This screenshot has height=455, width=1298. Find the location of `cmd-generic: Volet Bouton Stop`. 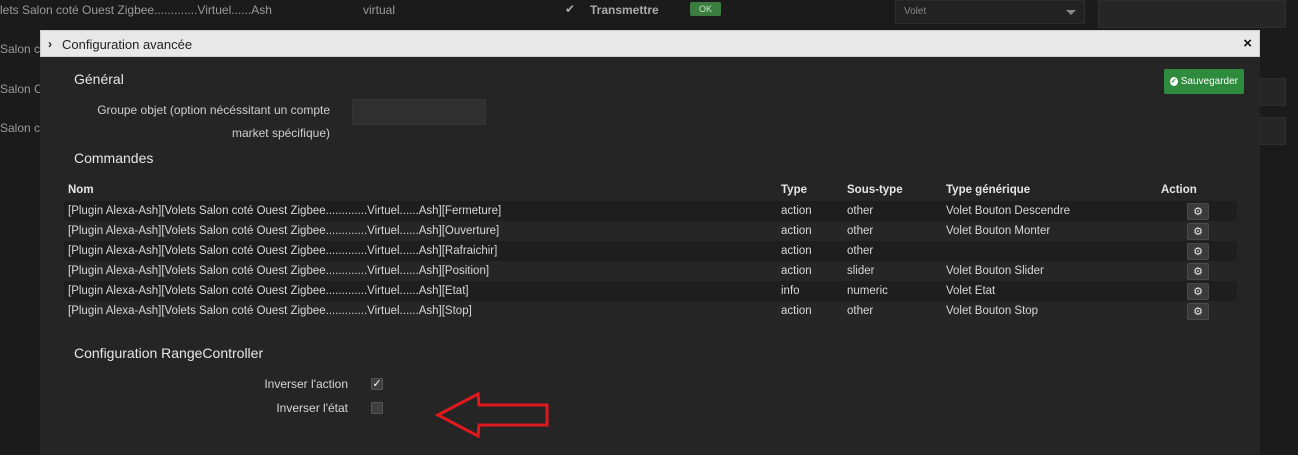

cmd-generic: Volet Bouton Stop is located at coordinates (1049, 311).